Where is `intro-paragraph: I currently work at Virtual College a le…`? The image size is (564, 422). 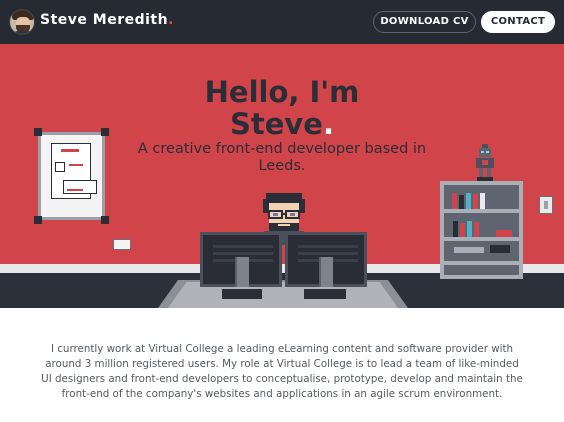 intro-paragraph: I currently work at Virtual College a le… is located at coordinates (282, 371).